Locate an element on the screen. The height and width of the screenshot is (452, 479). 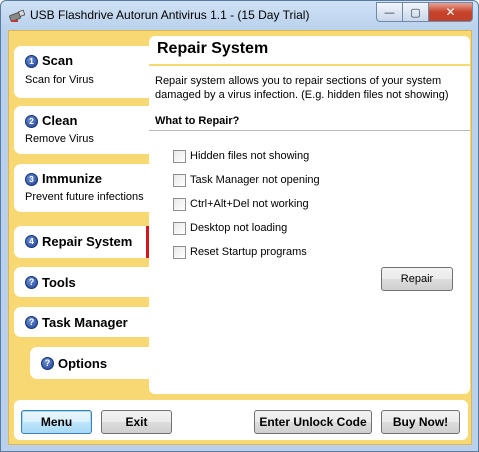
minimize-icon: — is located at coordinates (389, 12).